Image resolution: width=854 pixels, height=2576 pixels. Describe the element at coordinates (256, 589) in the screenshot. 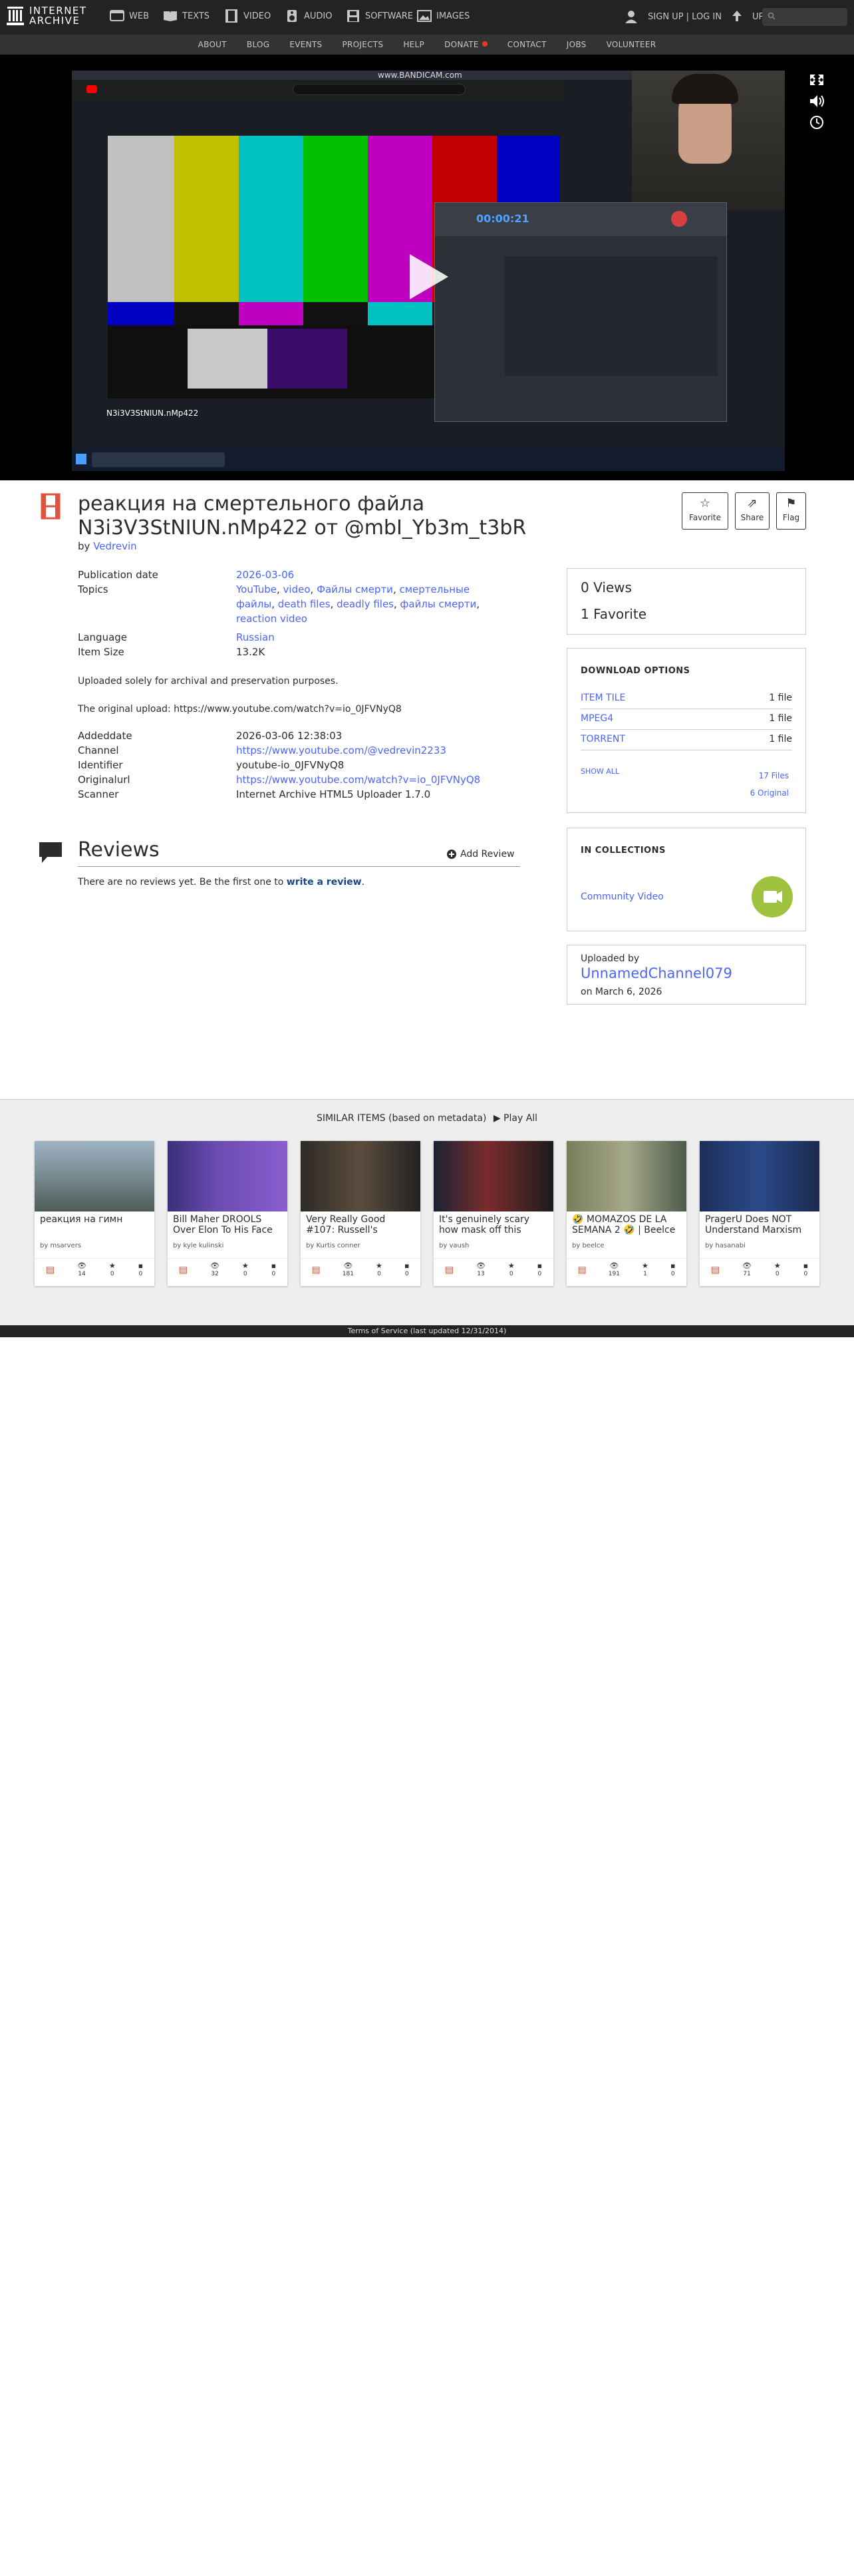

I see `topic-link: YouTube` at that location.